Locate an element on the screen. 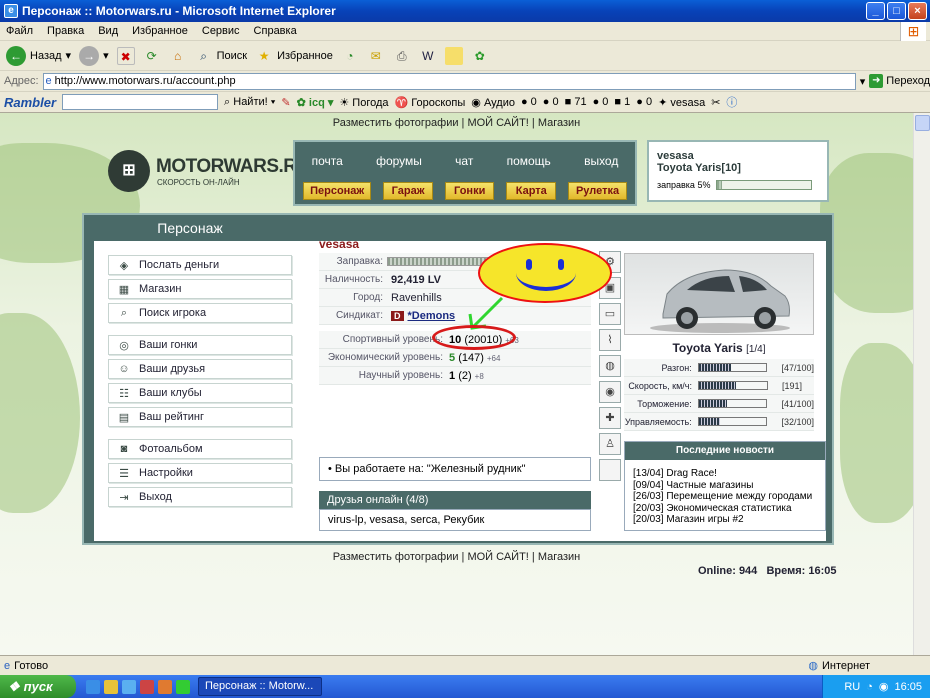 The width and height of the screenshot is (930, 698). menu-photo-album: ◙ Фотоальбом is located at coordinates (200, 449).